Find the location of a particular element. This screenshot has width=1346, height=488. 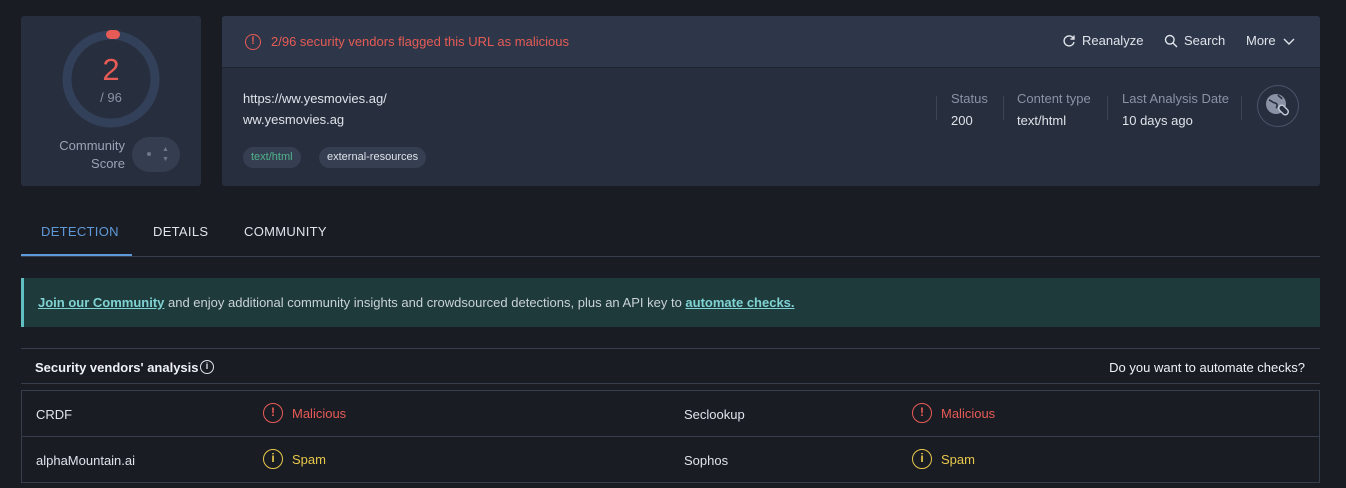

vote-down-icon: ▼ is located at coordinates (165, 159).